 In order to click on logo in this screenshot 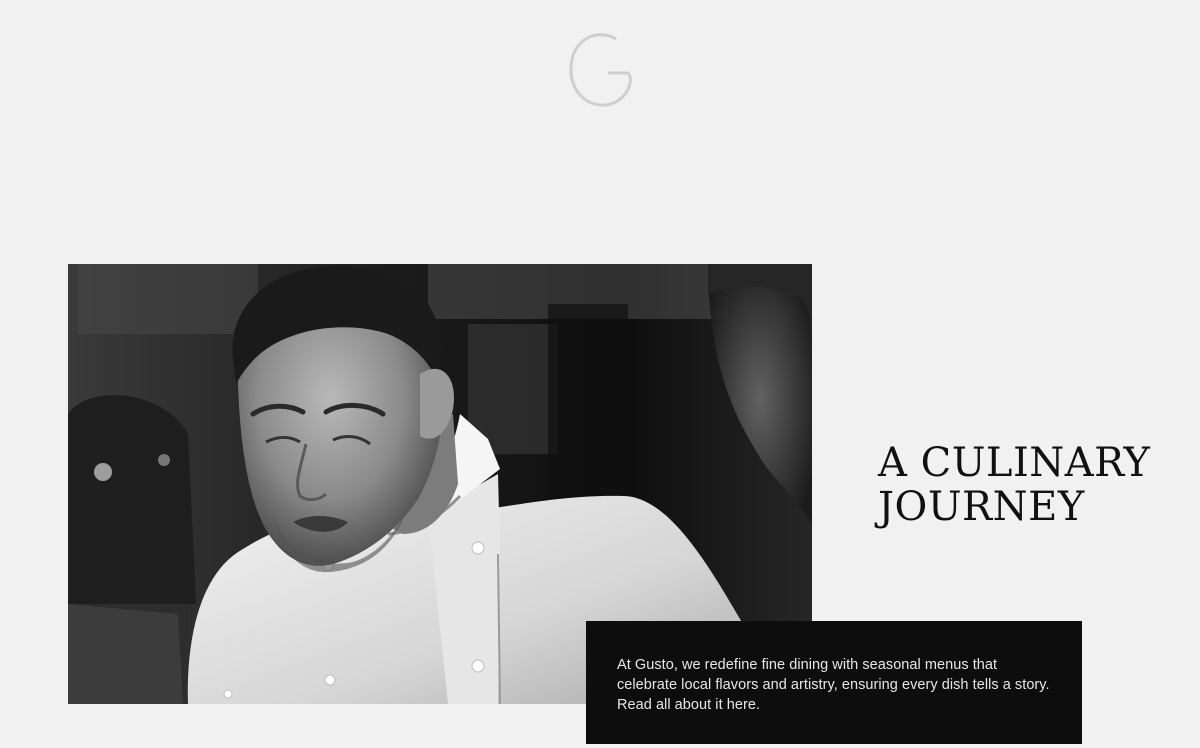, I will do `click(600, 71)`.